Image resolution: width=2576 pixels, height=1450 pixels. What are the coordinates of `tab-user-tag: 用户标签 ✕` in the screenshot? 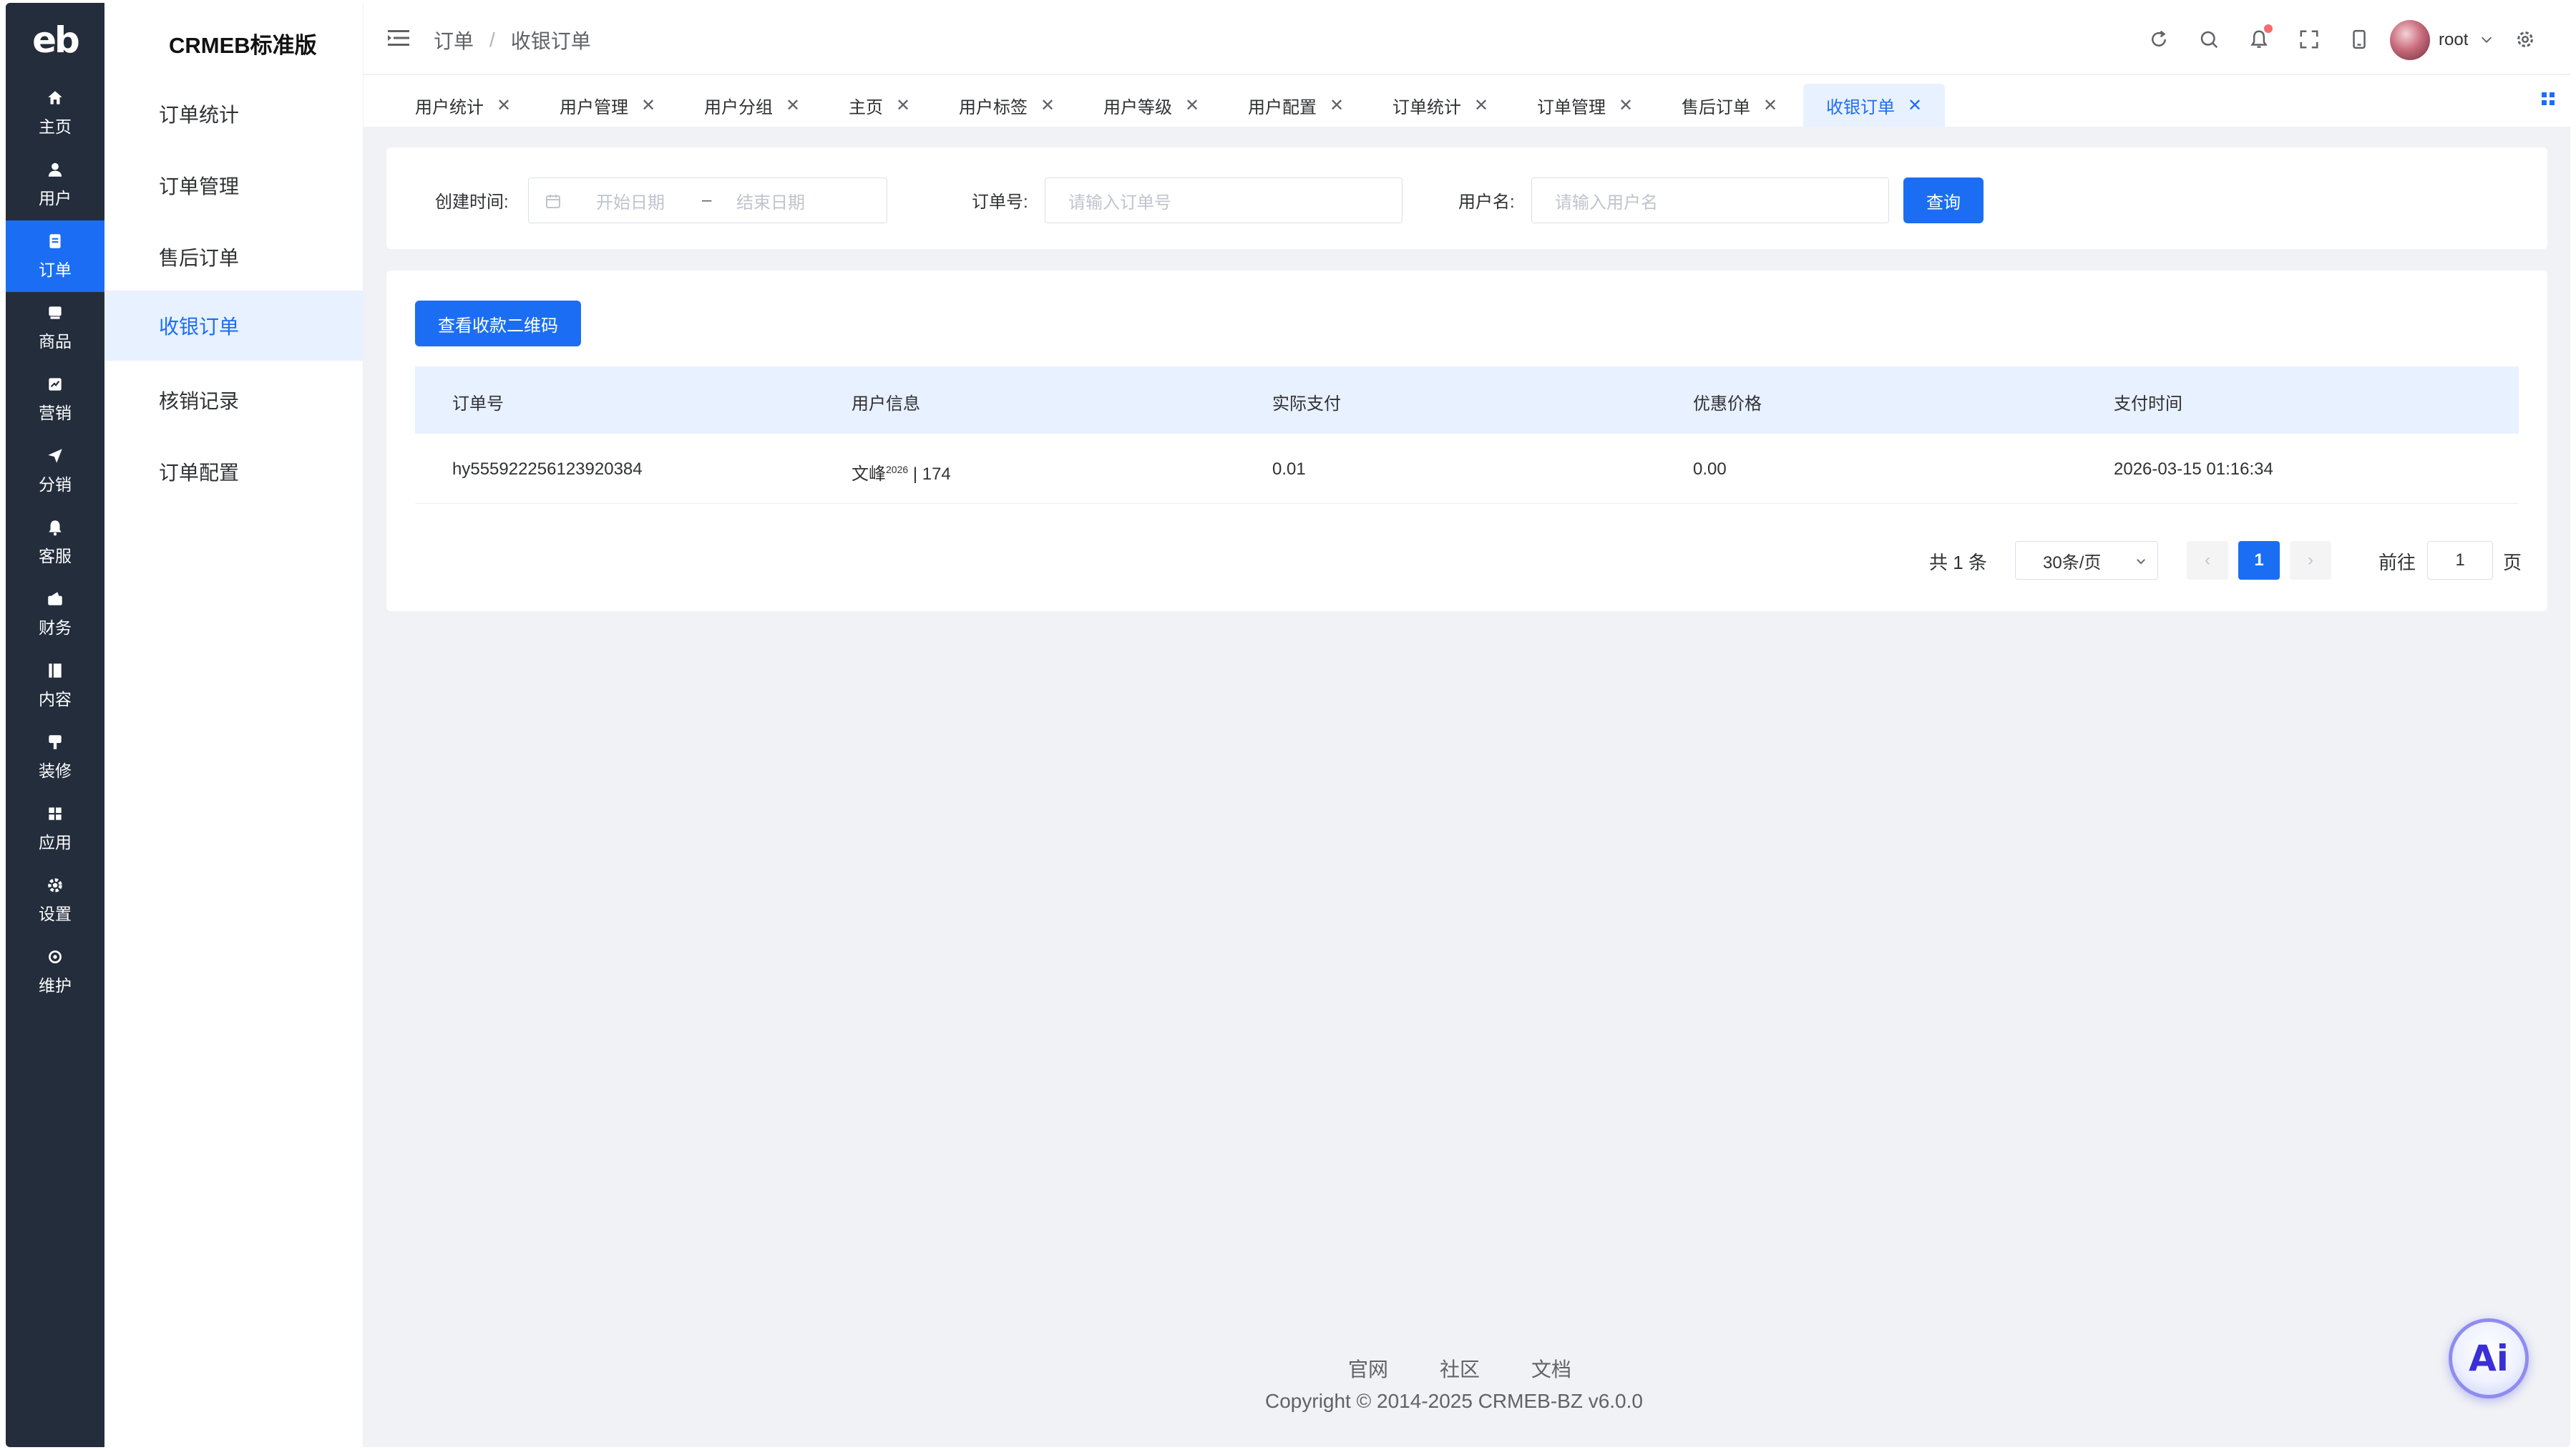 It's located at (1007, 105).